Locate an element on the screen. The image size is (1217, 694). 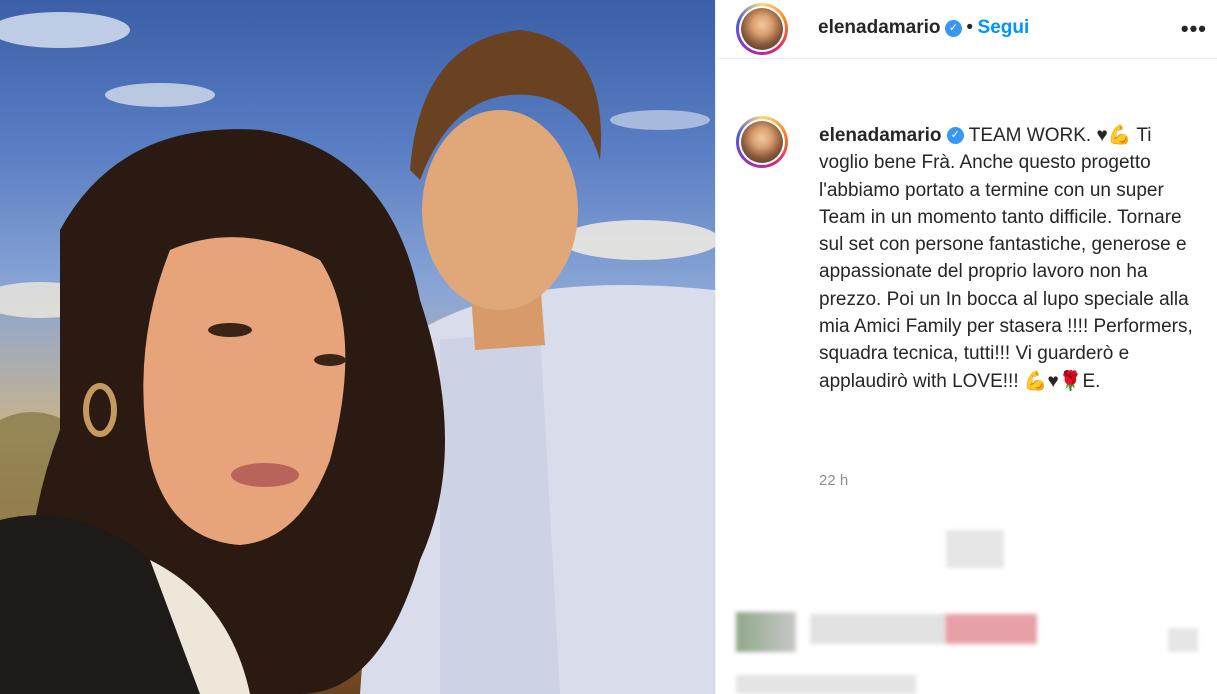
post-header: elenadamario ✓ • Segui ••• is located at coordinates (966, 29).